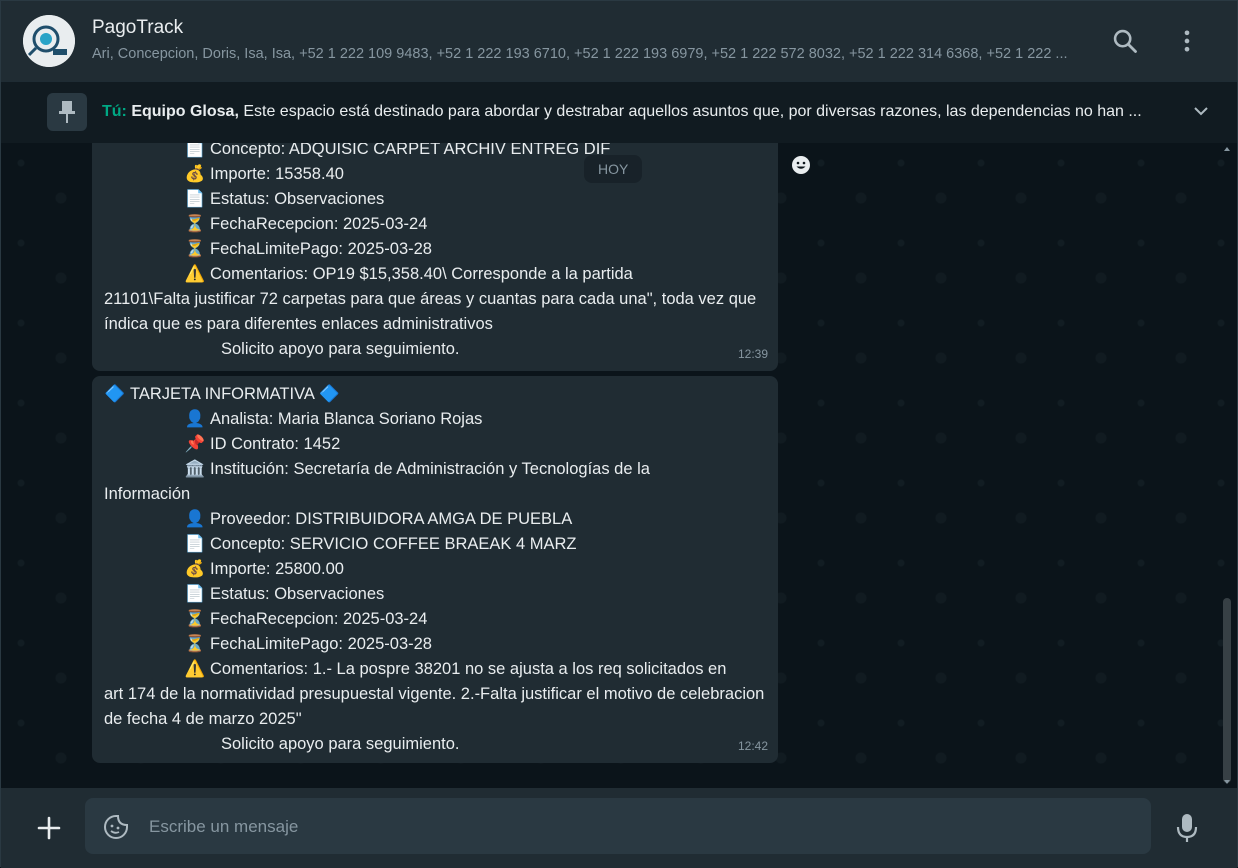 This screenshot has height=868, width=1238. Describe the element at coordinates (147, 494) in the screenshot. I see `institucion-continuation: Información` at that location.